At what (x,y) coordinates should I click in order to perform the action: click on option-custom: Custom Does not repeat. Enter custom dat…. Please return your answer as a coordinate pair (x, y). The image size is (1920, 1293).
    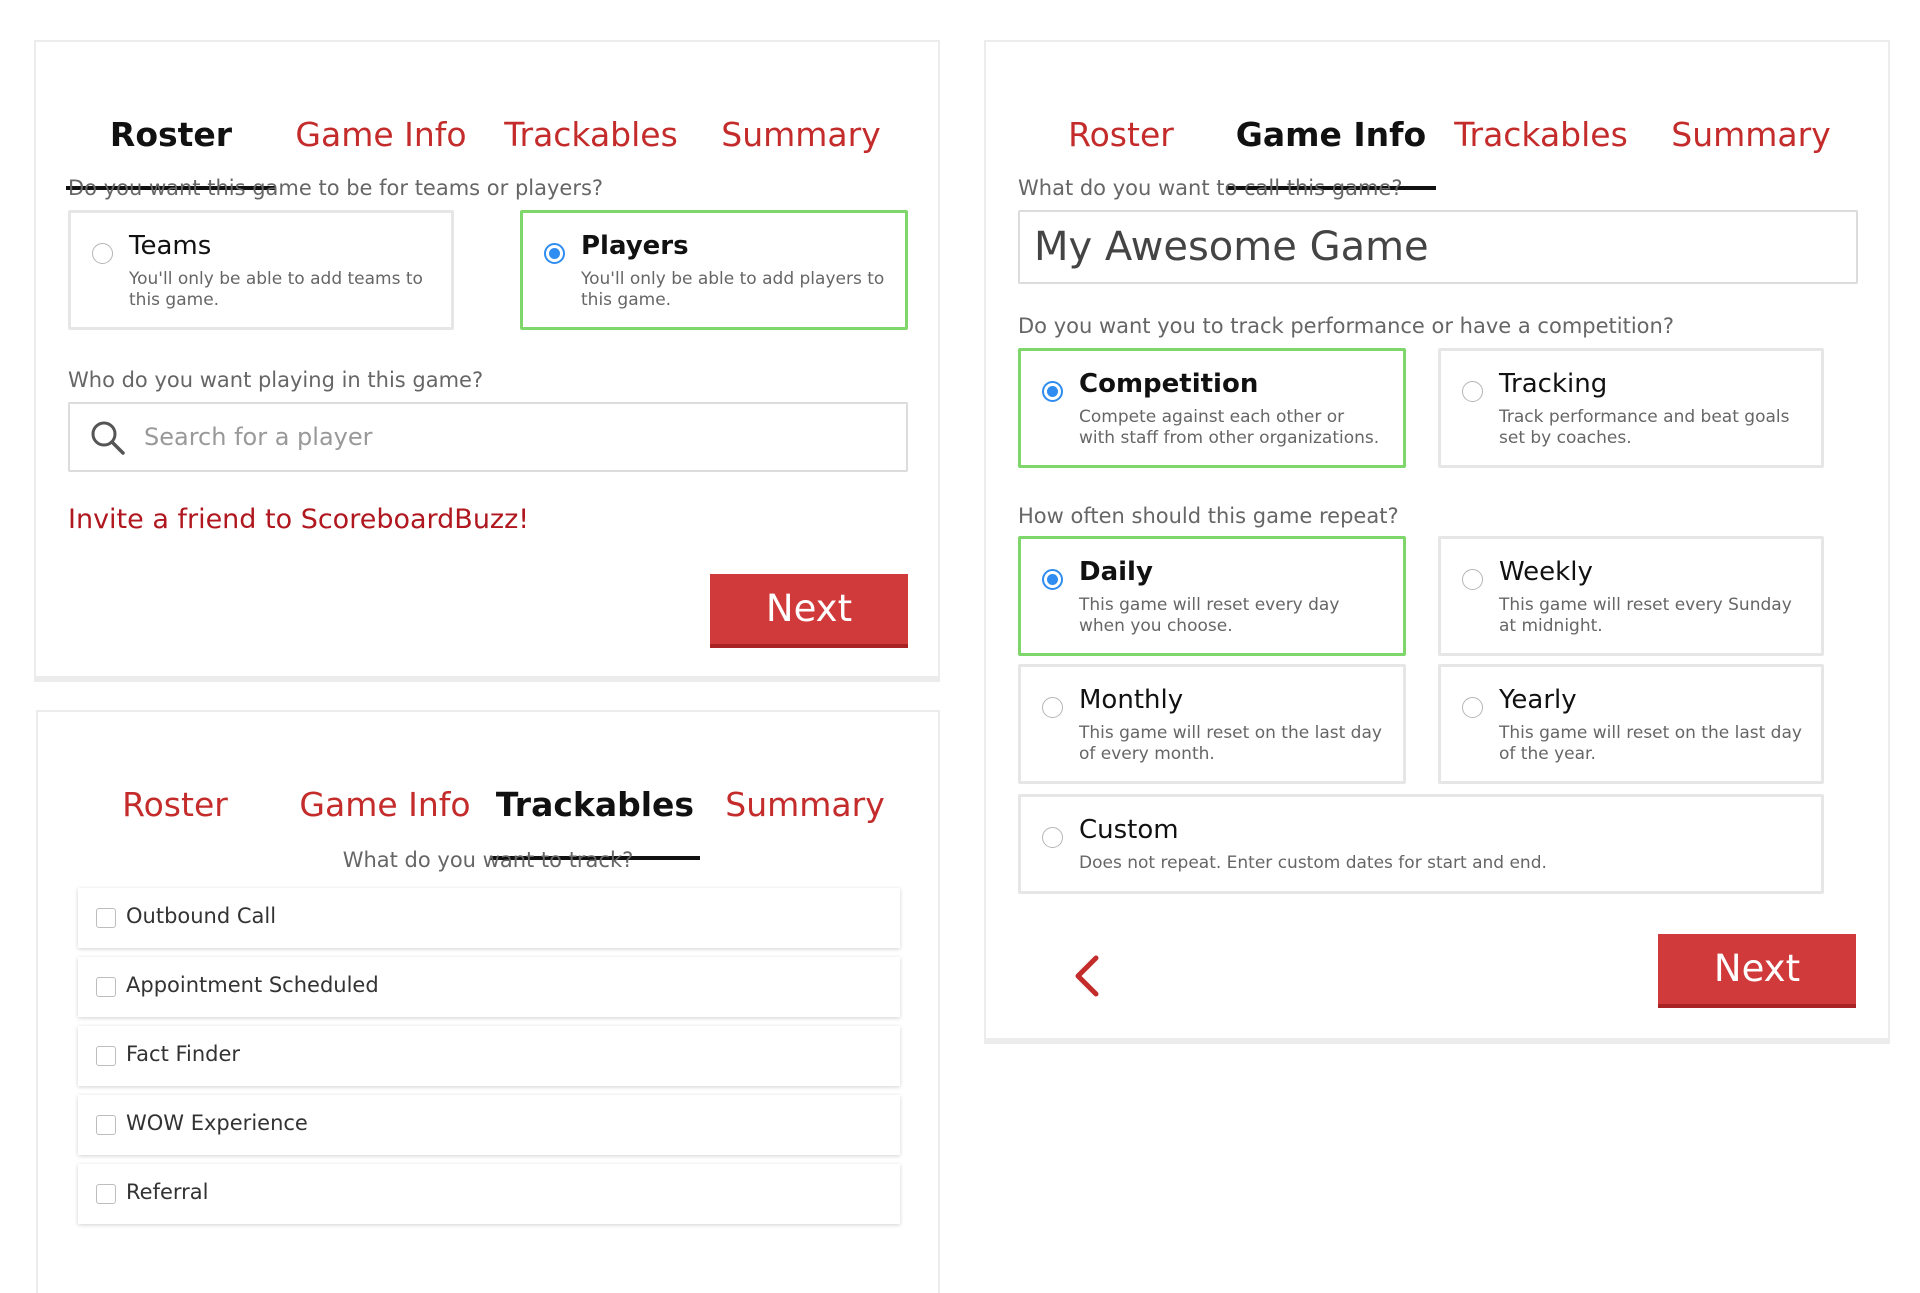
    Looking at the image, I should click on (1421, 844).